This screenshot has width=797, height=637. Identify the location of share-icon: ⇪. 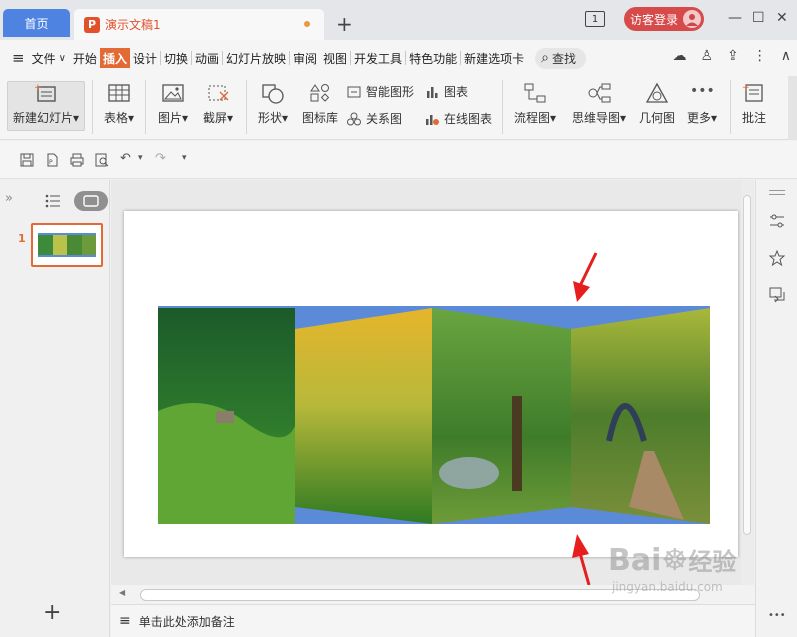
(733, 56).